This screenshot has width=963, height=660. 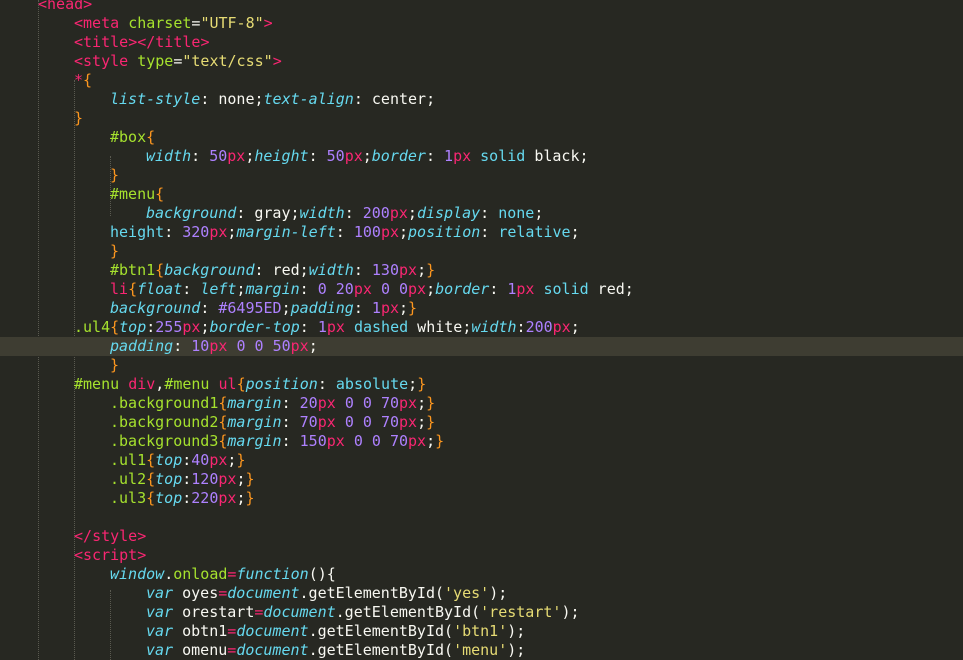 I want to click on code-line: <meta charset="UTF-8">, so click(x=481, y=23).